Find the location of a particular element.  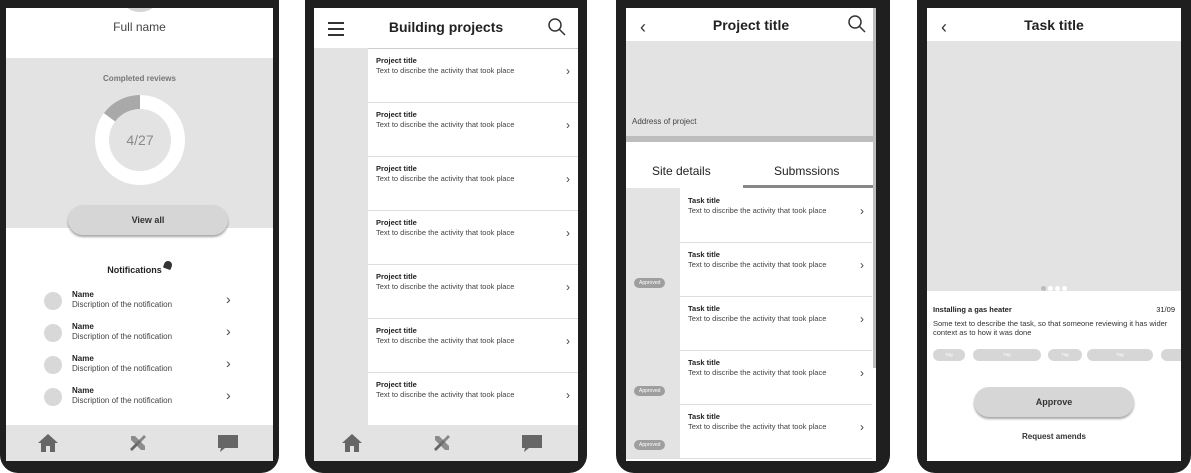

project-tabs: Site details Submssions is located at coordinates (751, 172).